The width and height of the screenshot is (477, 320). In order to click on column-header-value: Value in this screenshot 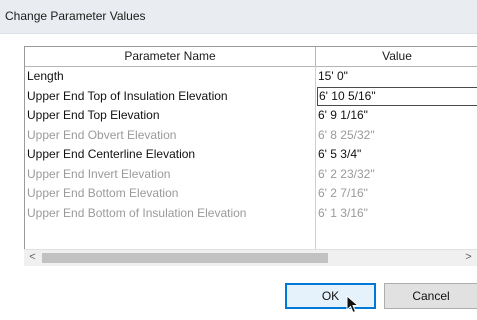, I will do `click(396, 56)`.